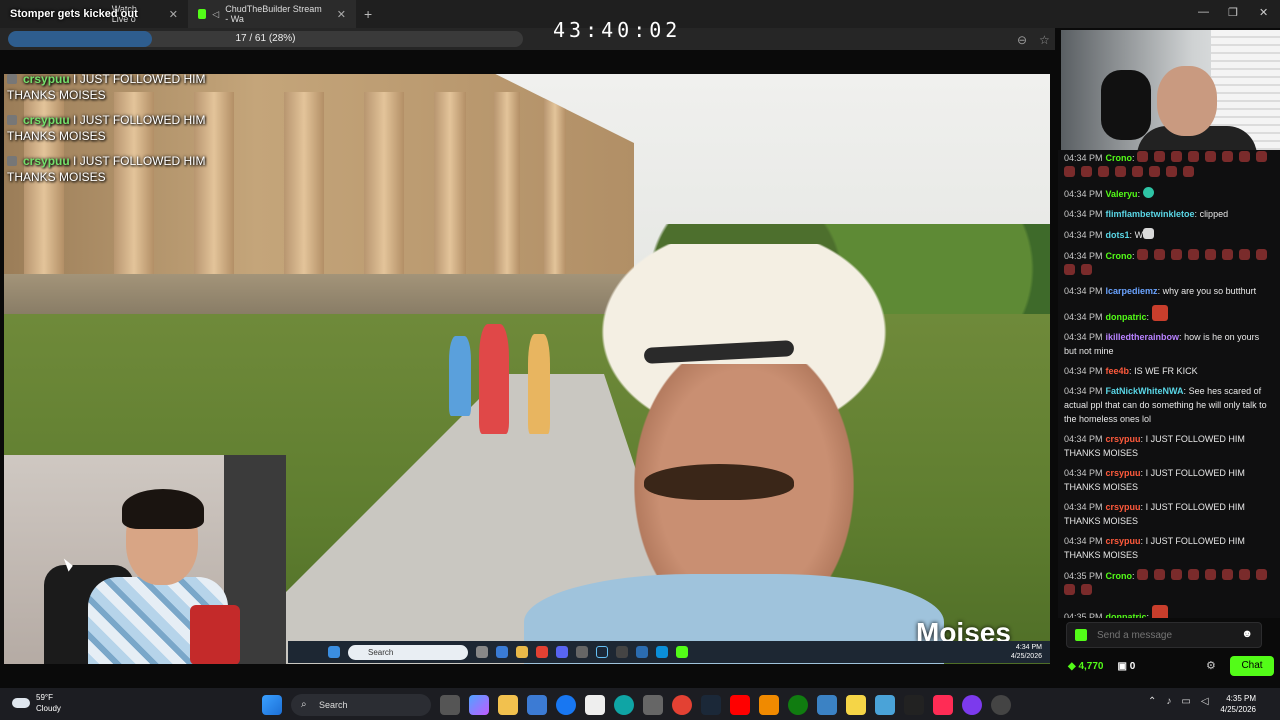  I want to click on xbox-icon, so click(798, 705).